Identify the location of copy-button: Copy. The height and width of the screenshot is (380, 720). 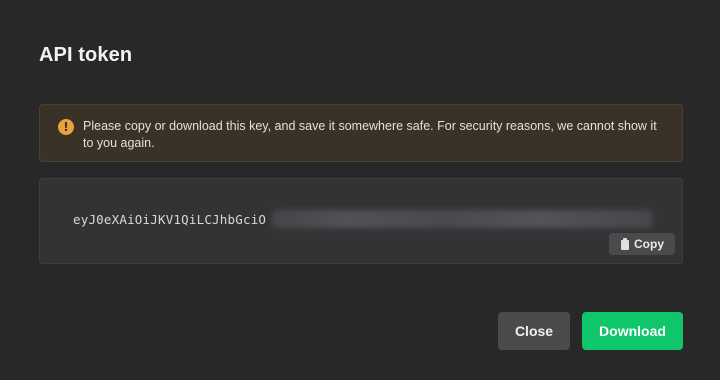
(642, 244).